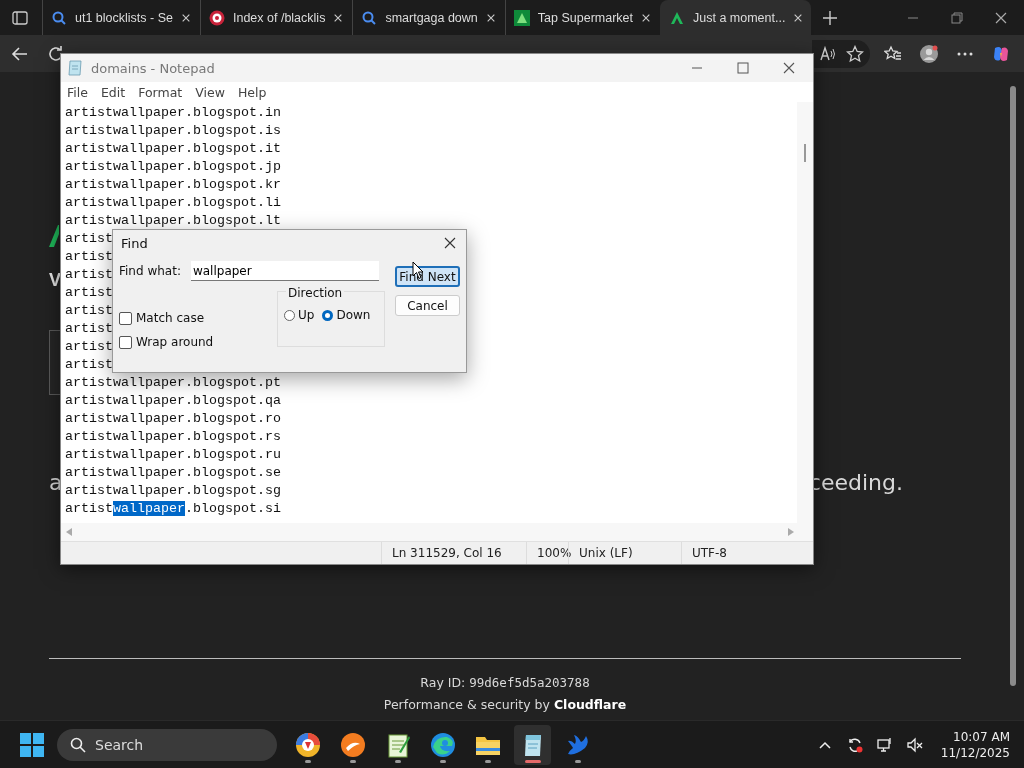 The image size is (1024, 768). I want to click on edge-icon, so click(442, 744).